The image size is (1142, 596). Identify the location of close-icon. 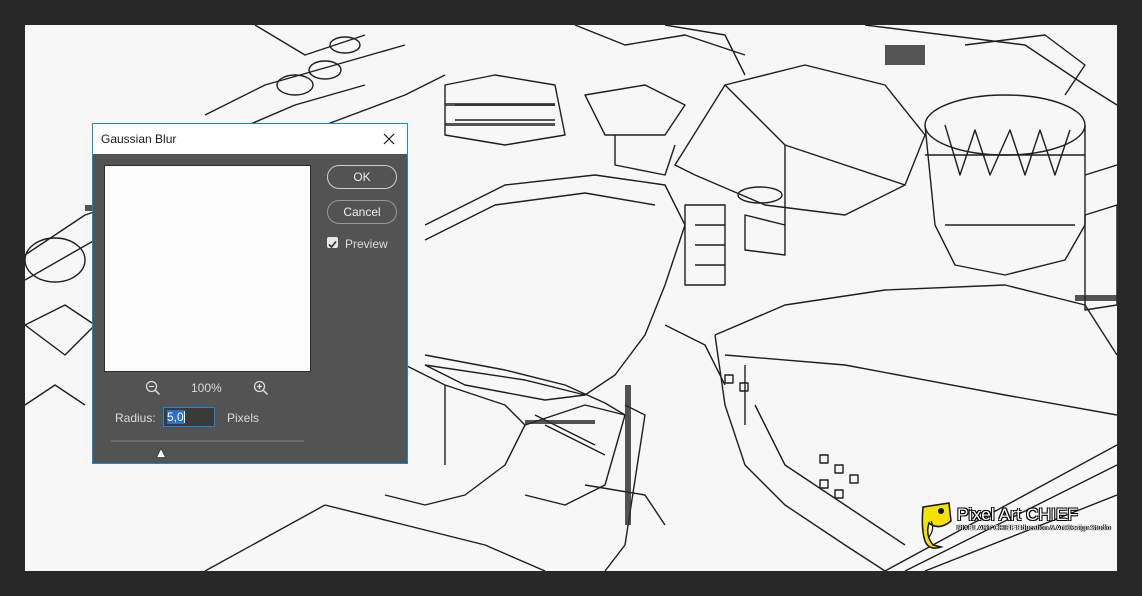
(389, 139).